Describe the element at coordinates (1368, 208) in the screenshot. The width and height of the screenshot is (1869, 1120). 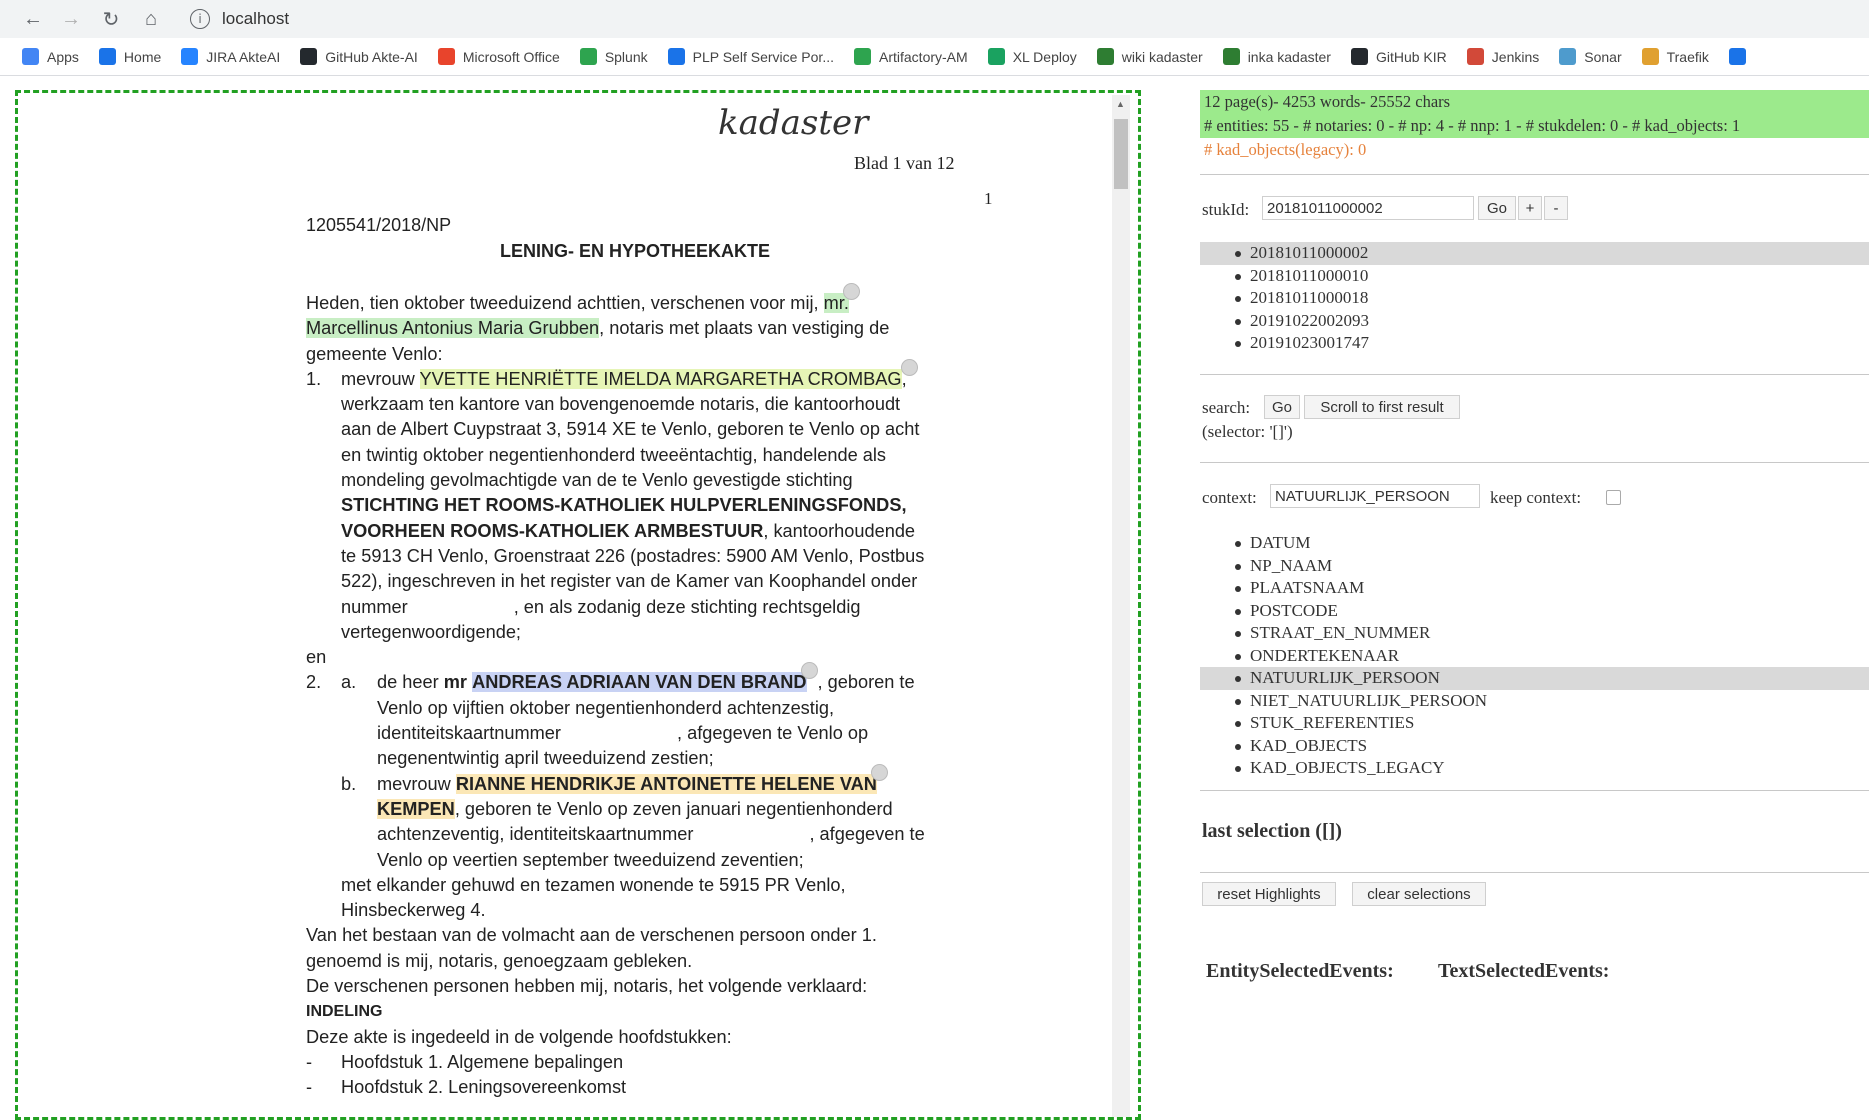
I see `stukid-input` at that location.